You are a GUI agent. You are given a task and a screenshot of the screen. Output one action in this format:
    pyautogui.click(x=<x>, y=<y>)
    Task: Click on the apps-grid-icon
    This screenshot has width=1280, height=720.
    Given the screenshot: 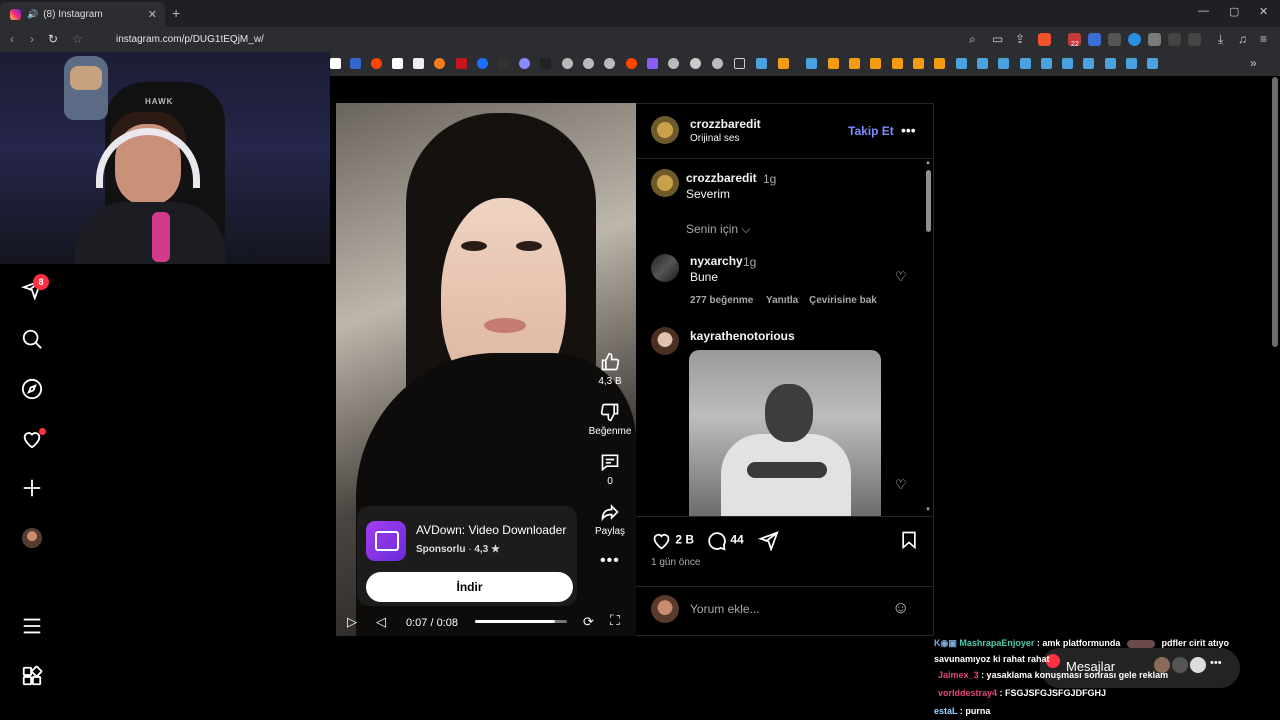 What is the action you would take?
    pyautogui.click(x=32, y=676)
    